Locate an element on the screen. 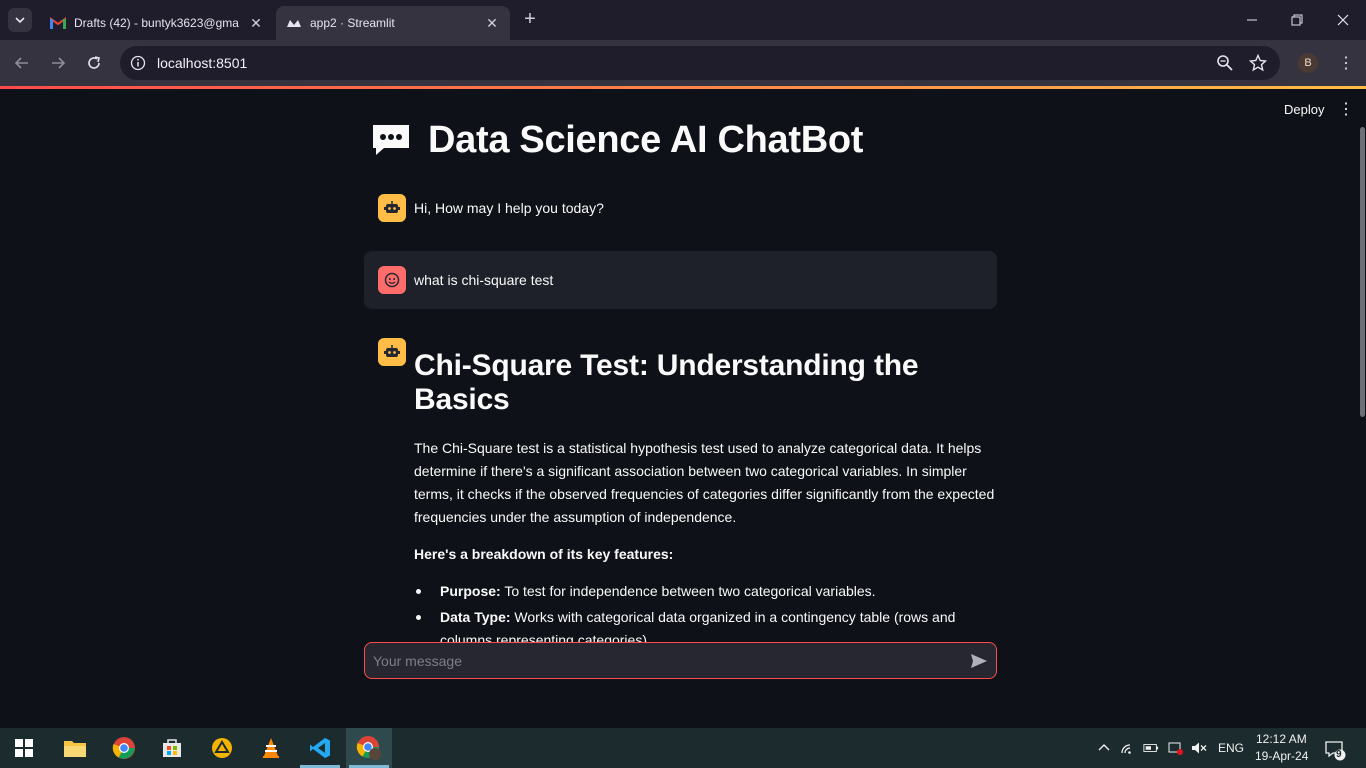 The width and height of the screenshot is (1366, 768). gmail-icon is located at coordinates (58, 23).